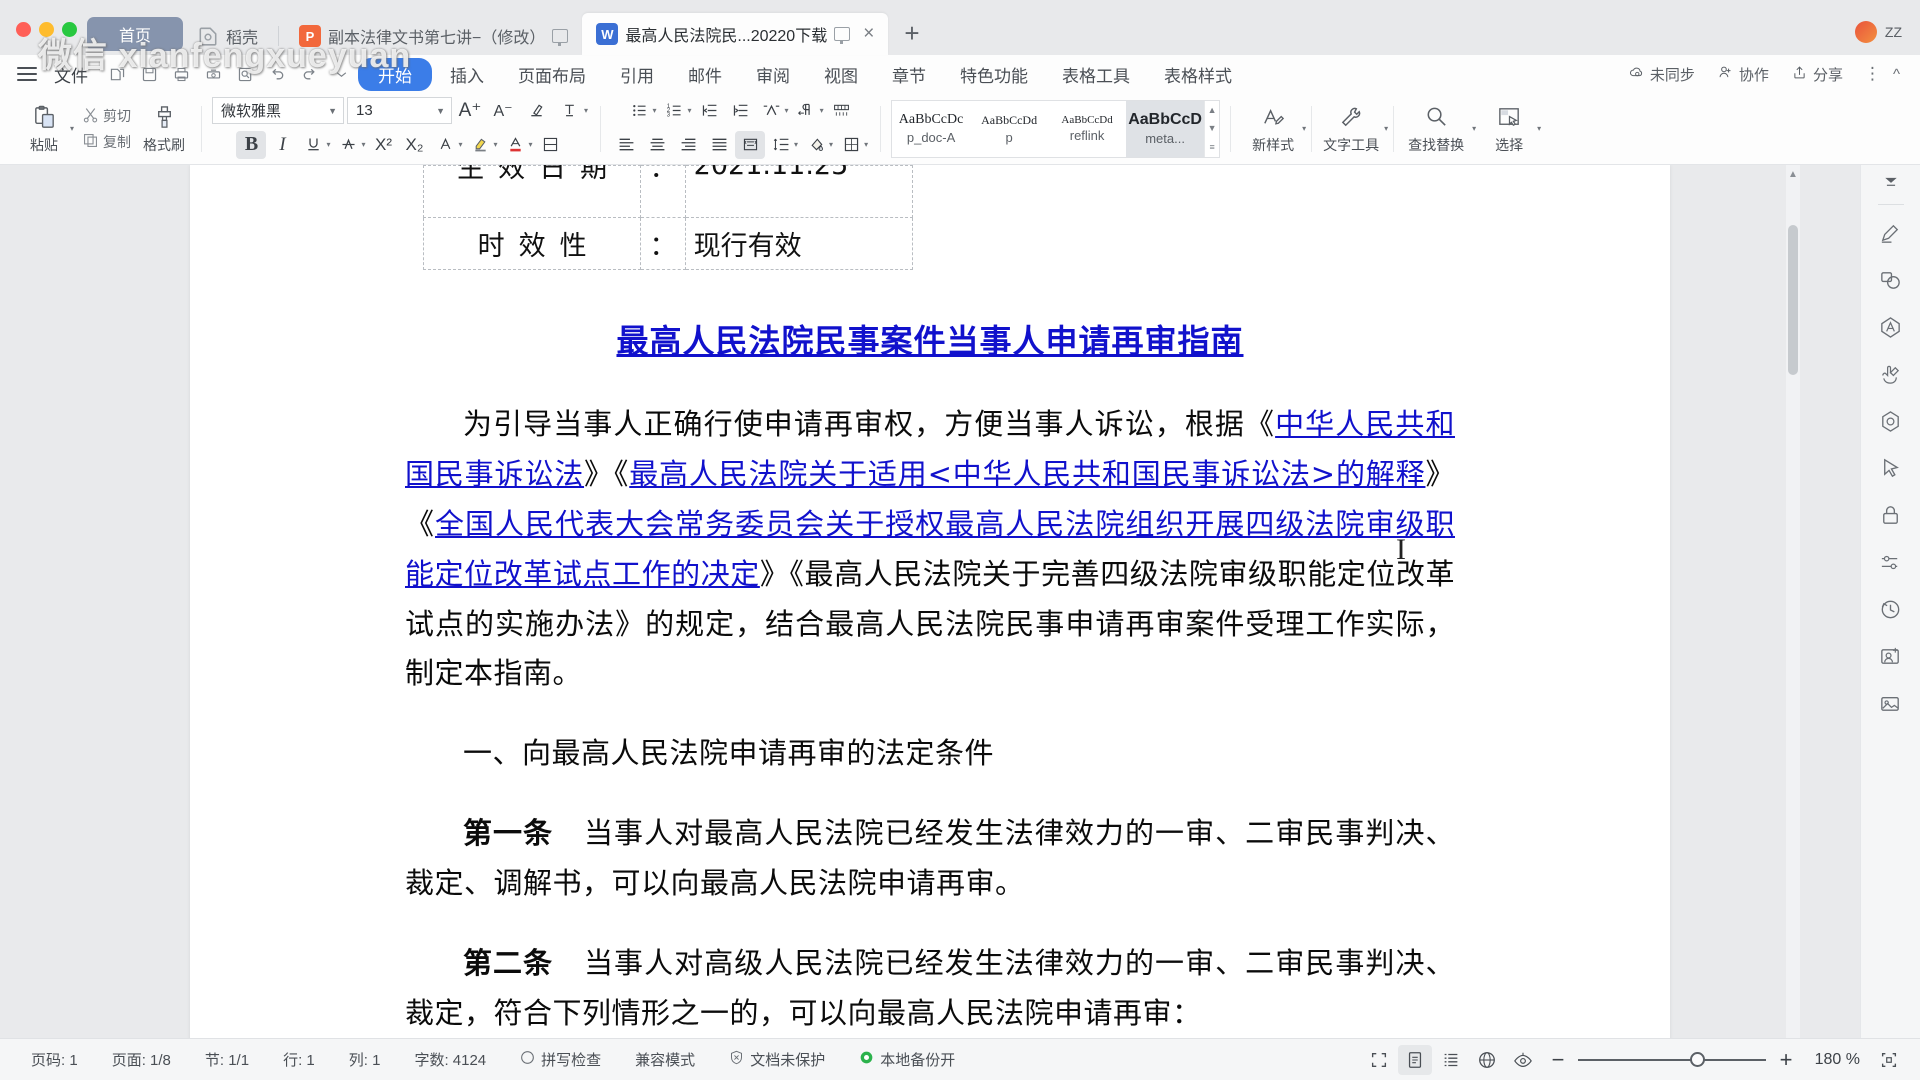  Describe the element at coordinates (470, 111) in the screenshot. I see `increase-font-size-button: A⁺` at that location.